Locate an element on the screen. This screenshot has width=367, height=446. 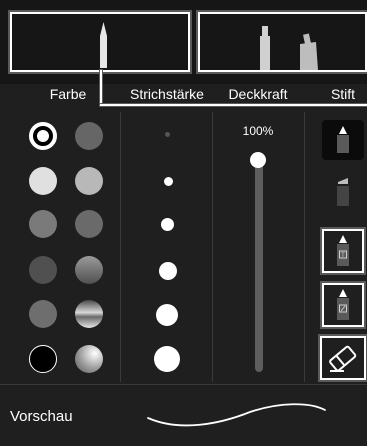
pen-tip-icon is located at coordinates (103, 45).